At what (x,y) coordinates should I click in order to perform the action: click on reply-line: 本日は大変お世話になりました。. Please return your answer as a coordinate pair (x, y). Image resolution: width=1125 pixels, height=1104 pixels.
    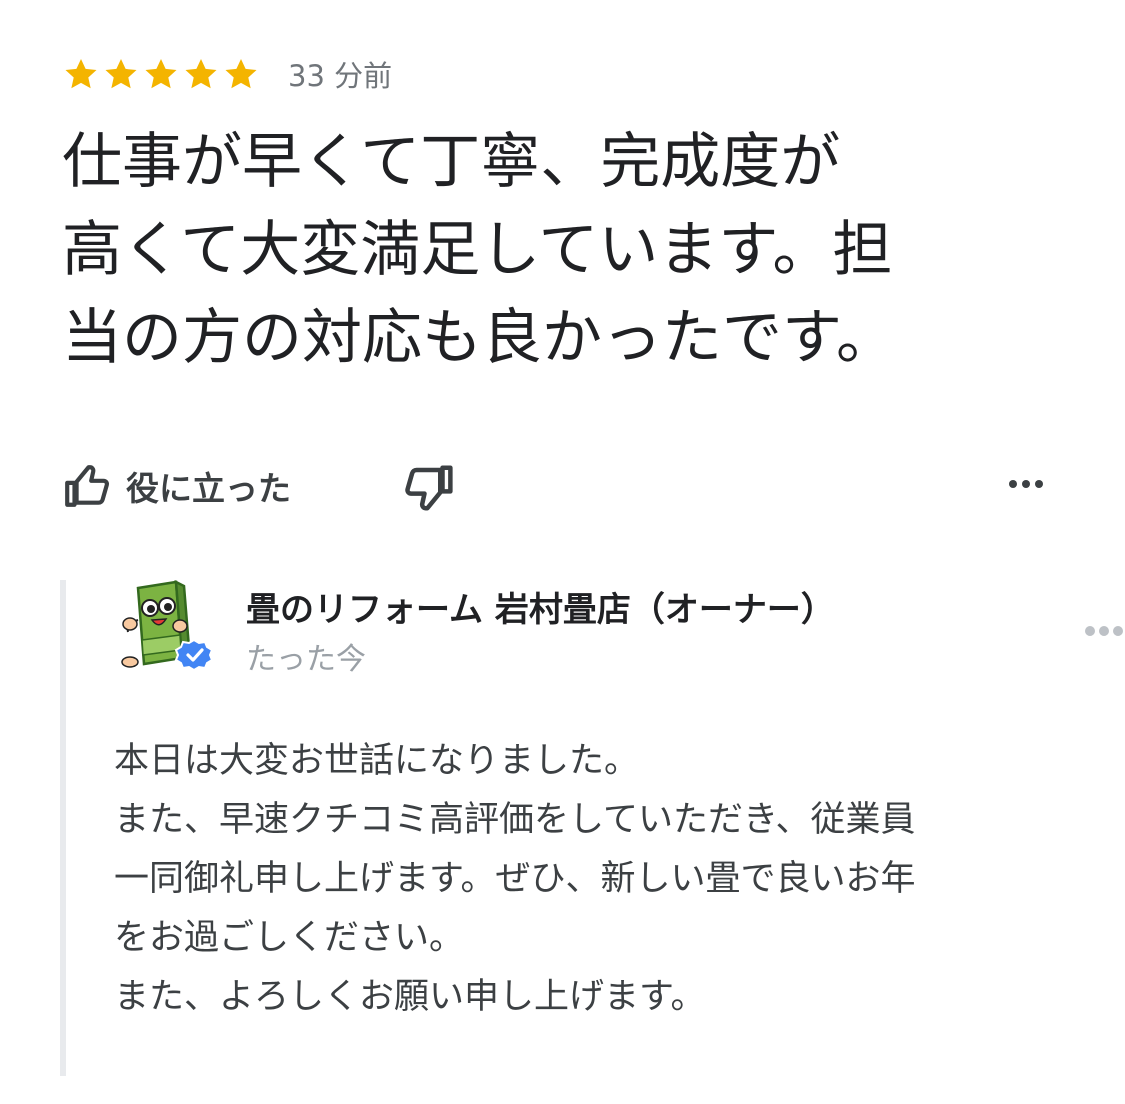
    Looking at the image, I should click on (377, 761).